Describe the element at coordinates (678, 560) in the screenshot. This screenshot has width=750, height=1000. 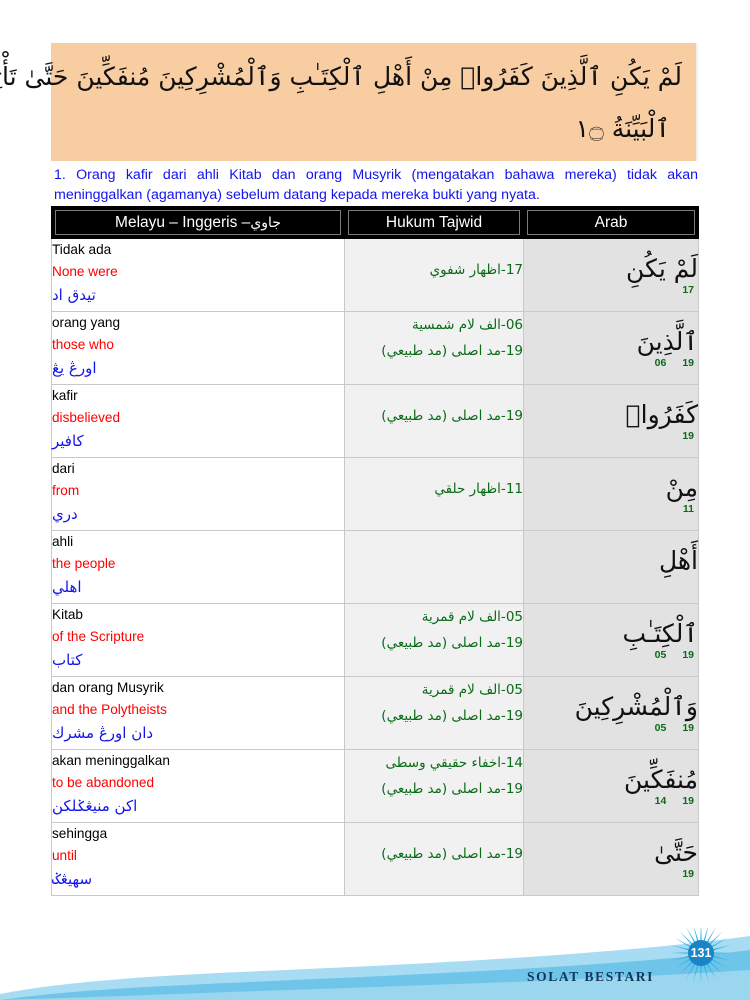
I see `arabic-word: أَهْلِ` at that location.